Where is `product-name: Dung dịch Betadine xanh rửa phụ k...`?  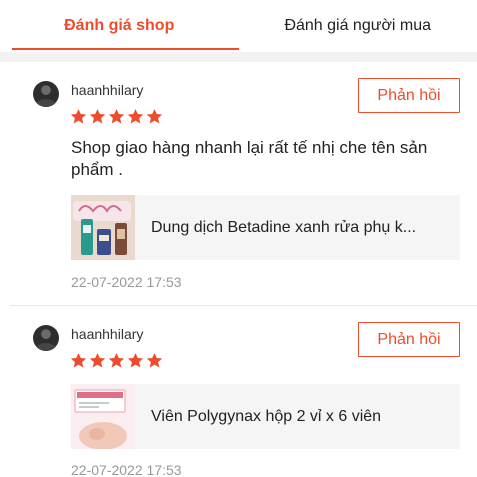 product-name: Dung dịch Betadine xanh rửa phụ k... is located at coordinates (284, 227).